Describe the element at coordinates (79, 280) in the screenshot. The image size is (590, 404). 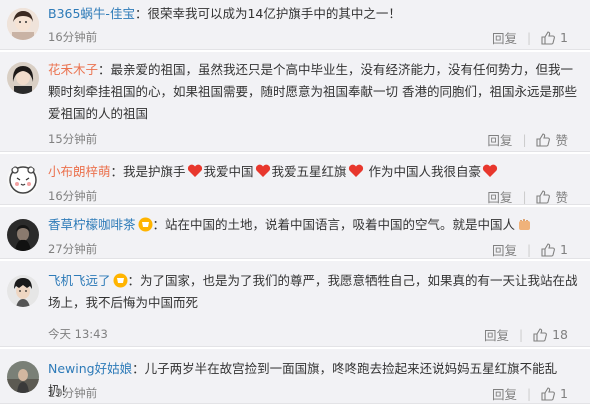
I see `username-link: 飞机飞远了` at that location.